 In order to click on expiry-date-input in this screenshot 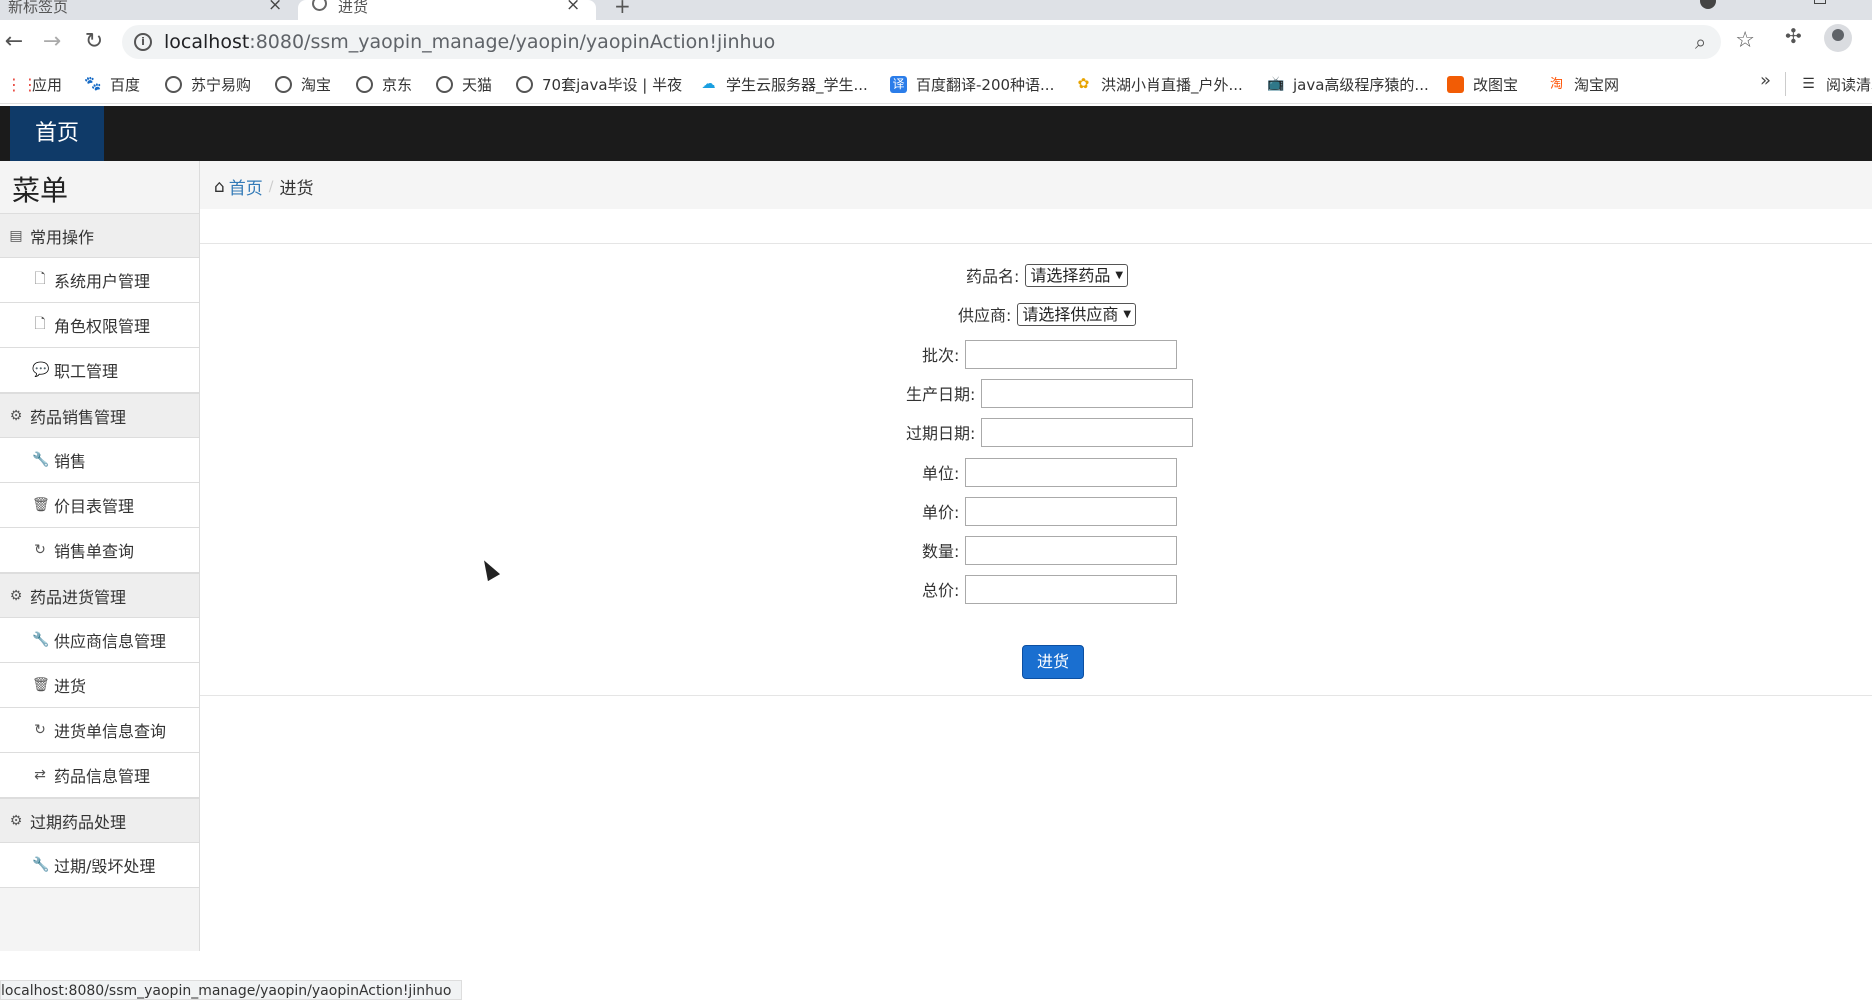, I will do `click(1087, 432)`.